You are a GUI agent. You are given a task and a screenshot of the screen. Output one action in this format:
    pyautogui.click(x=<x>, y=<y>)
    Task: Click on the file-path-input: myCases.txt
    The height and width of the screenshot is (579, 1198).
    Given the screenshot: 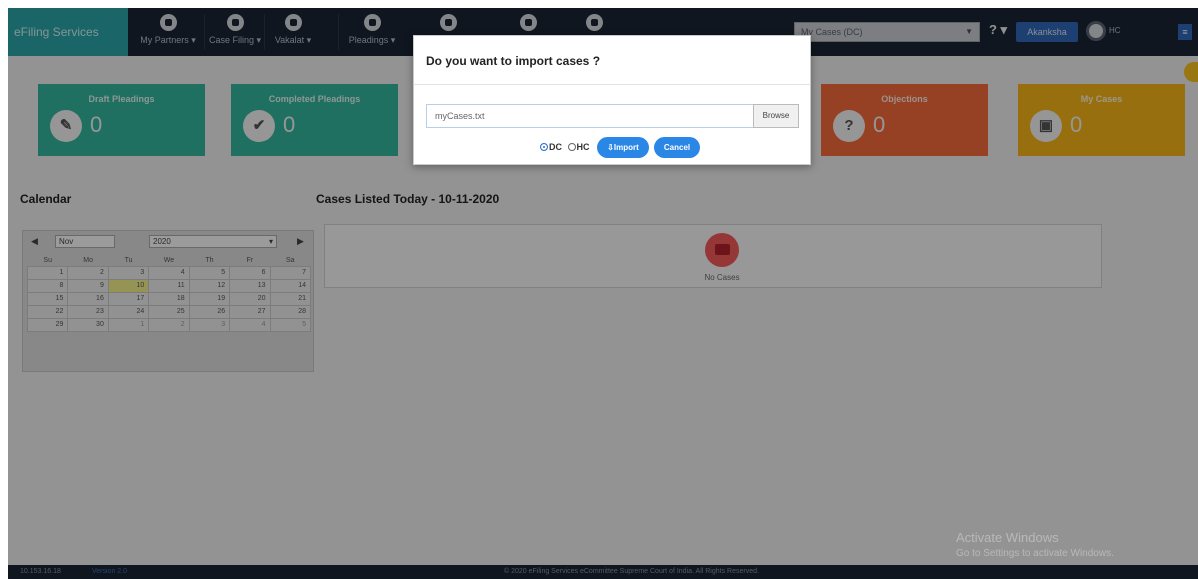 What is the action you would take?
    pyautogui.click(x=590, y=116)
    